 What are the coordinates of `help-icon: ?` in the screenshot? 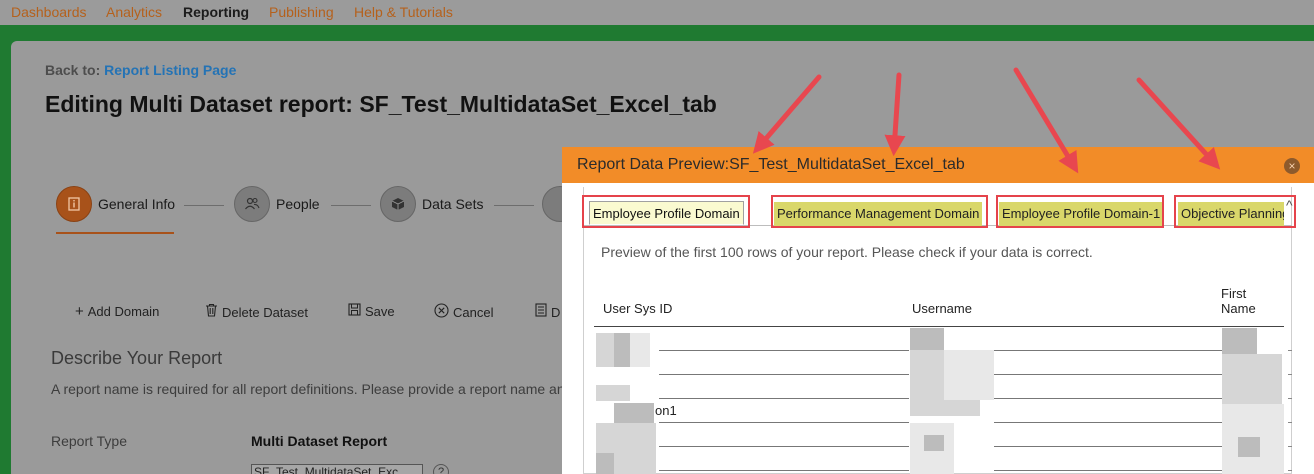 It's located at (441, 469).